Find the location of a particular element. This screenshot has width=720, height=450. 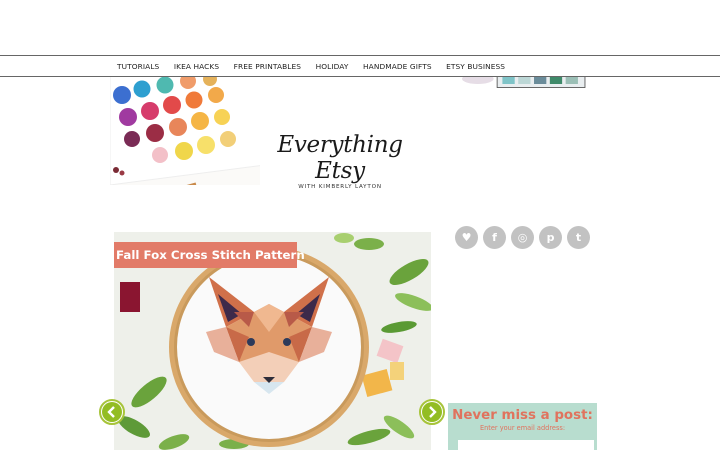

site-logo: Everything Etsy WITH KIMBERLY LAYTON is located at coordinates (340, 161).